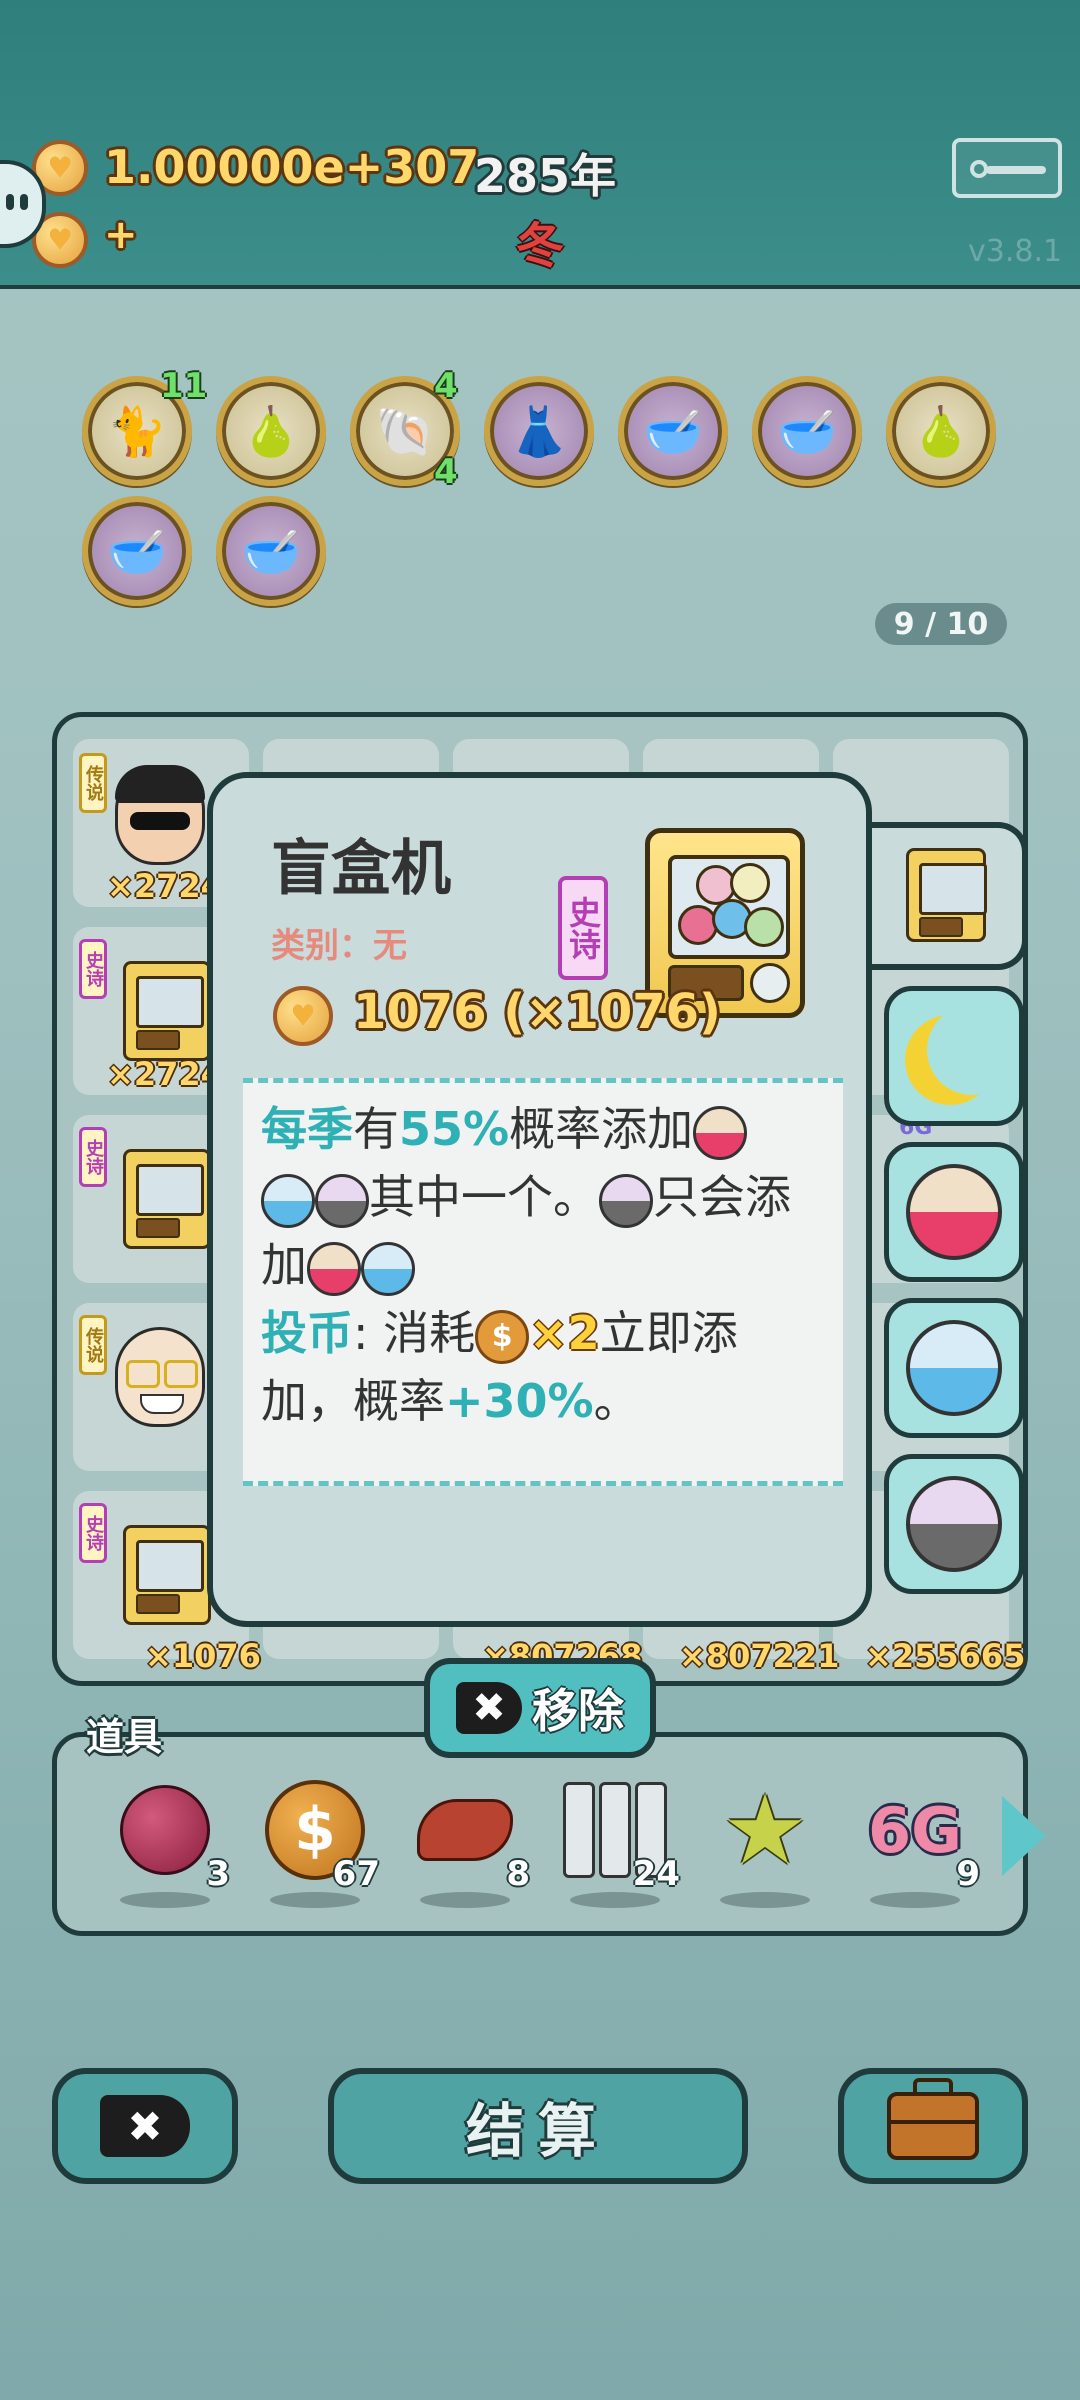 The height and width of the screenshot is (2400, 1080). I want to click on side-blue-bowl-button, so click(954, 1368).